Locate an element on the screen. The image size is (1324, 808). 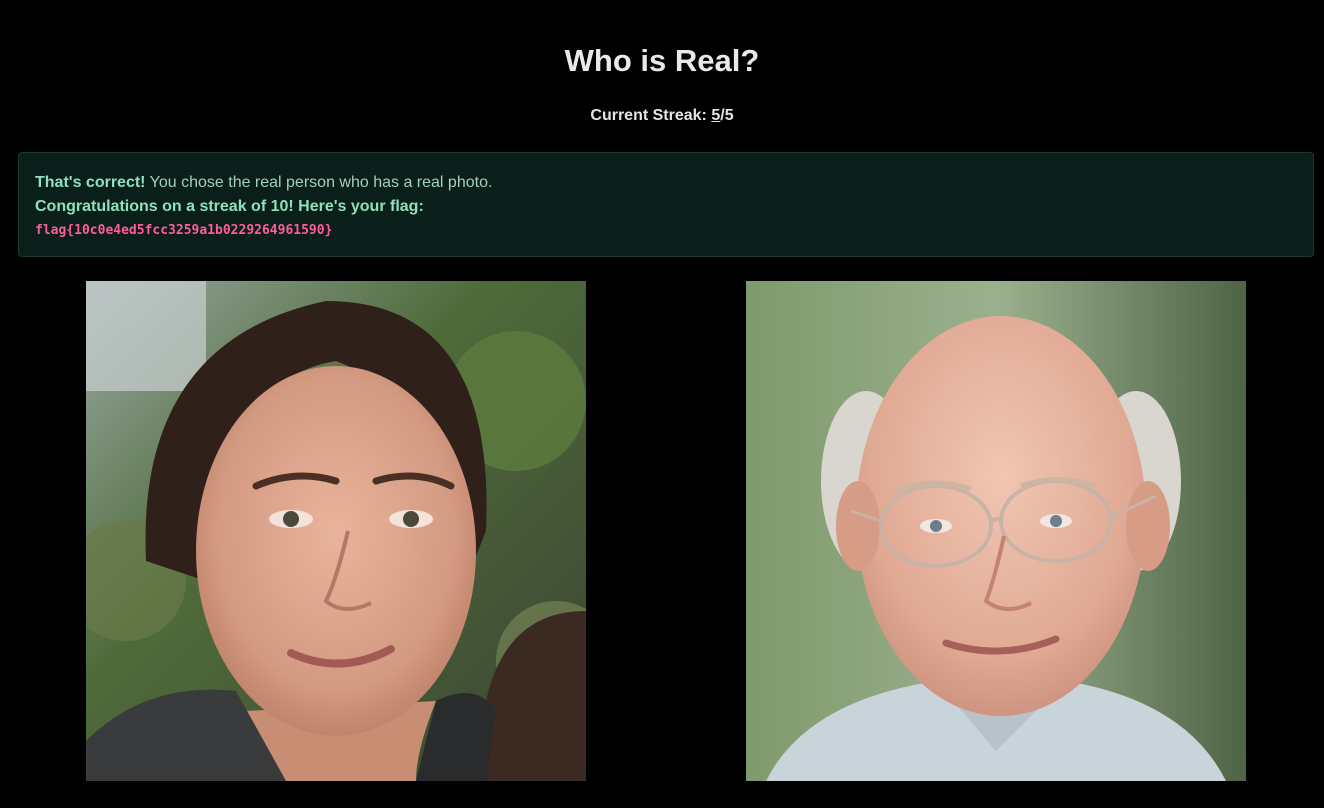
streak-counter: Current Streak: 5/5 is located at coordinates (662, 116).